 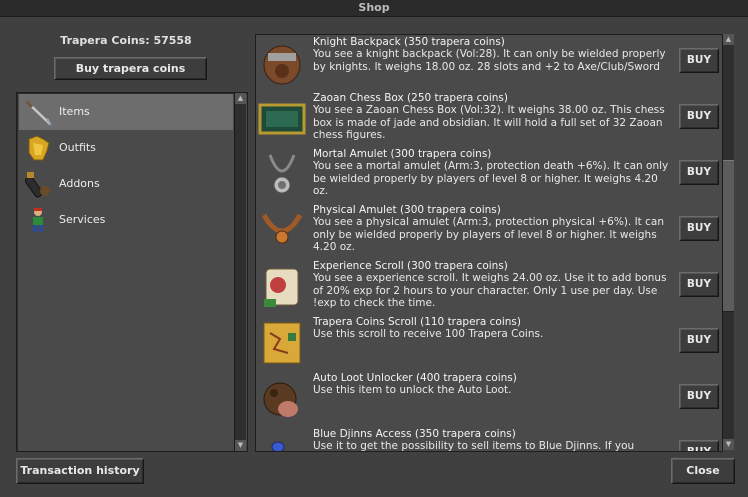 I want to click on item-name: Auto Loot Unlocker (400 trapera coins), so click(x=415, y=378).